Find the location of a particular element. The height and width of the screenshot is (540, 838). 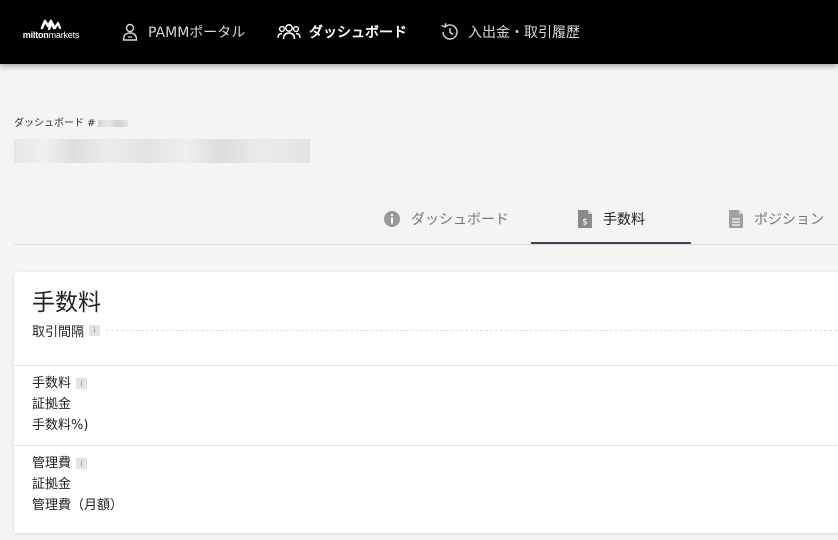

tab-fees-label: 手数料 is located at coordinates (624, 219).